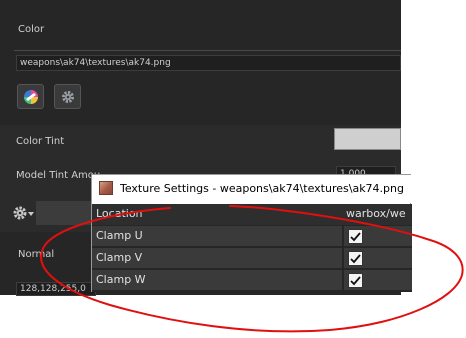 The image size is (466, 338). I want to click on color-tint-label: Color Tint, so click(40, 141).